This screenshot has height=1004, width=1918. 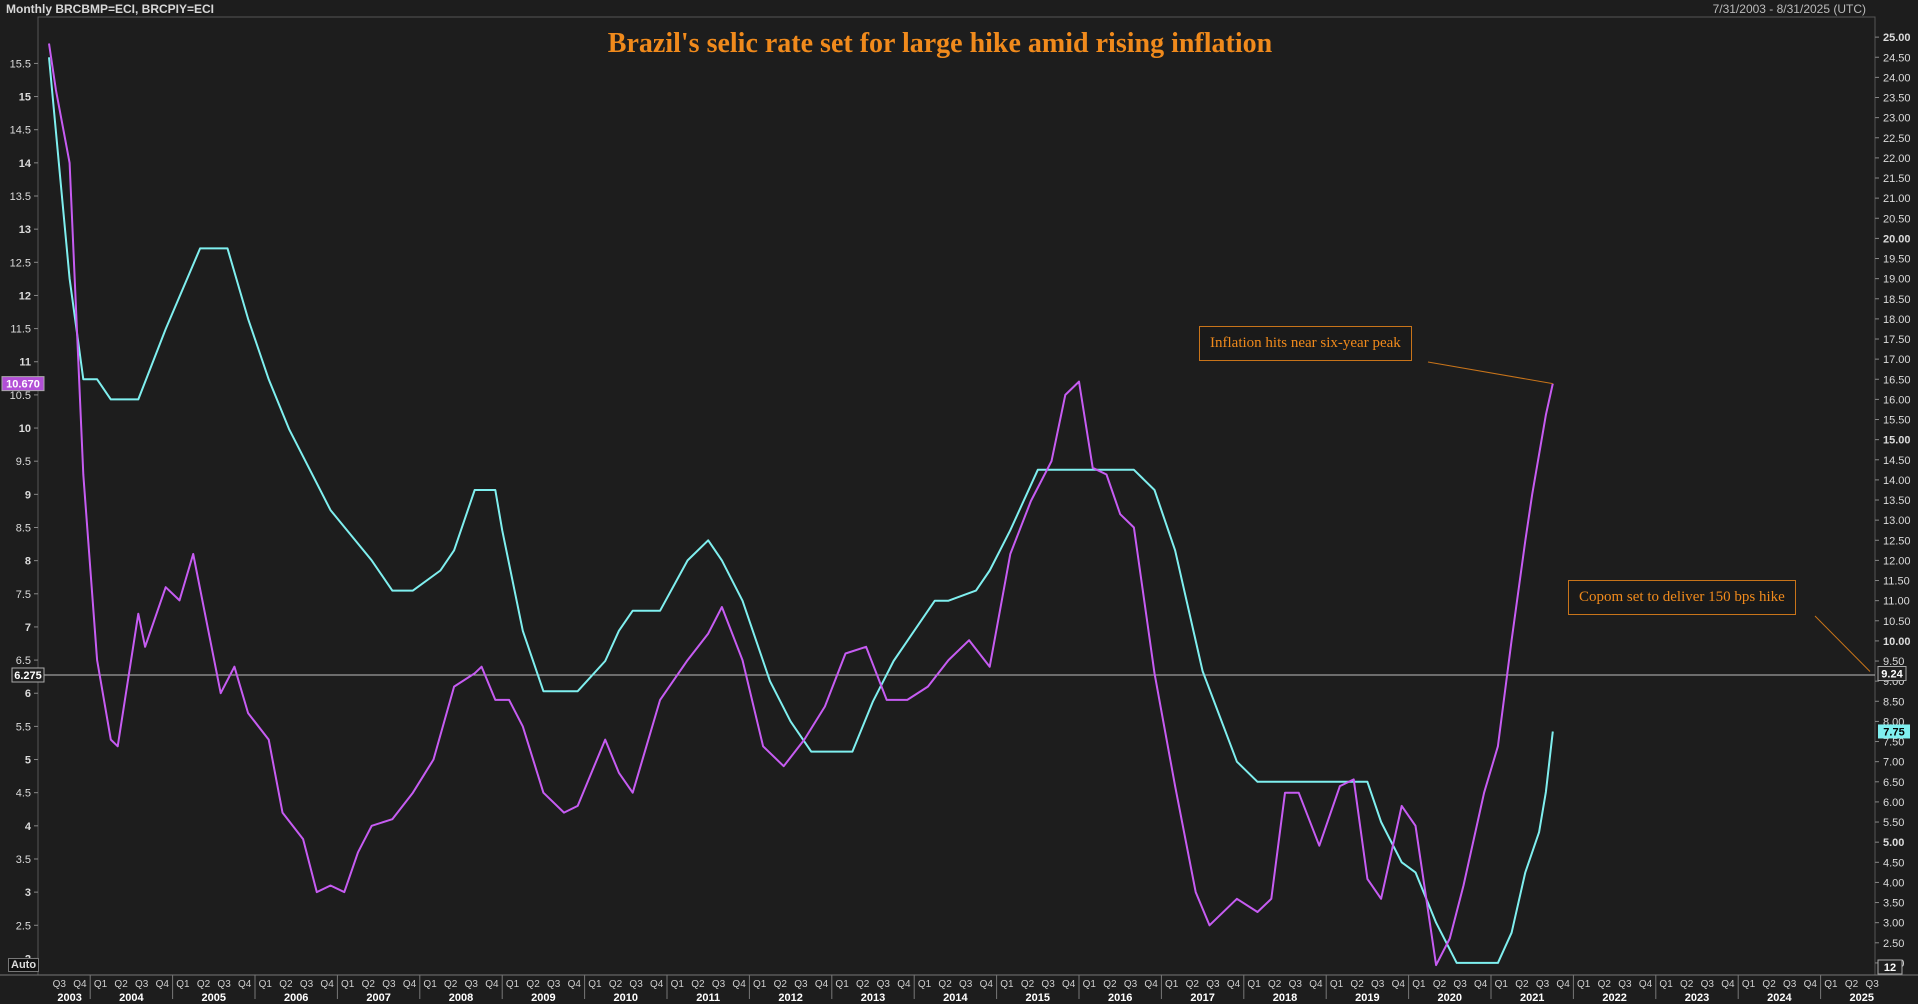 I want to click on x-year-label: 2014, so click(x=955, y=998).